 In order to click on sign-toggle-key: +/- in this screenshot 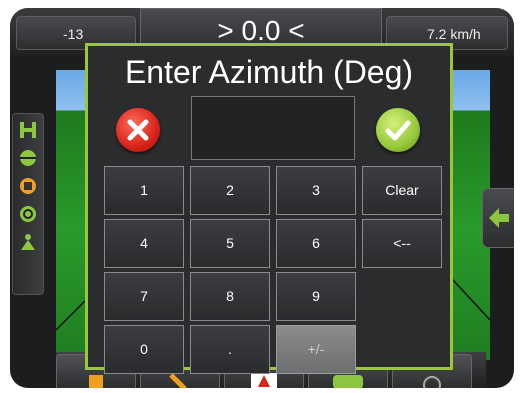, I will do `click(316, 349)`.